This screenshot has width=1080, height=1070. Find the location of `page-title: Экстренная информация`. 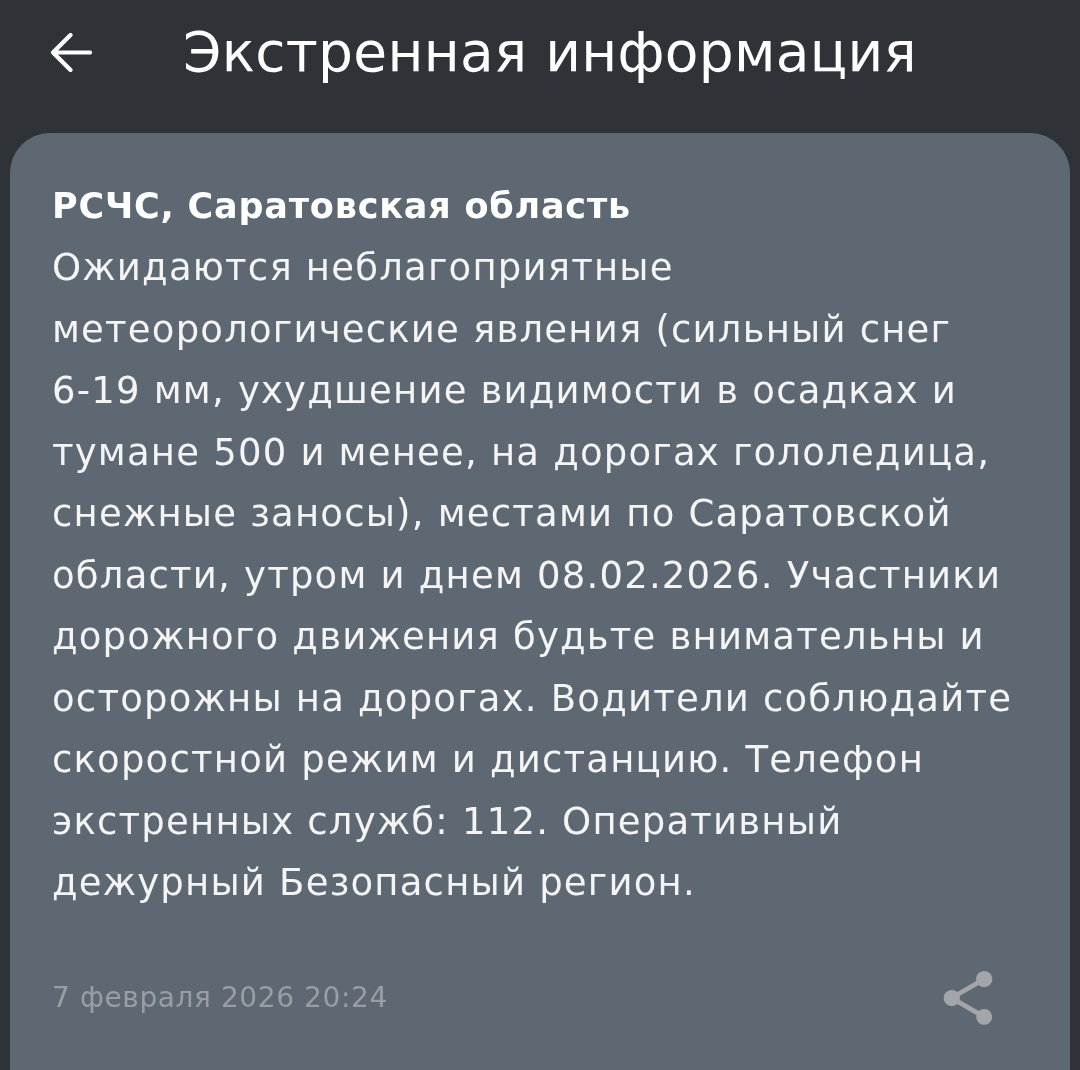

page-title: Экстренная информация is located at coordinates (550, 52).